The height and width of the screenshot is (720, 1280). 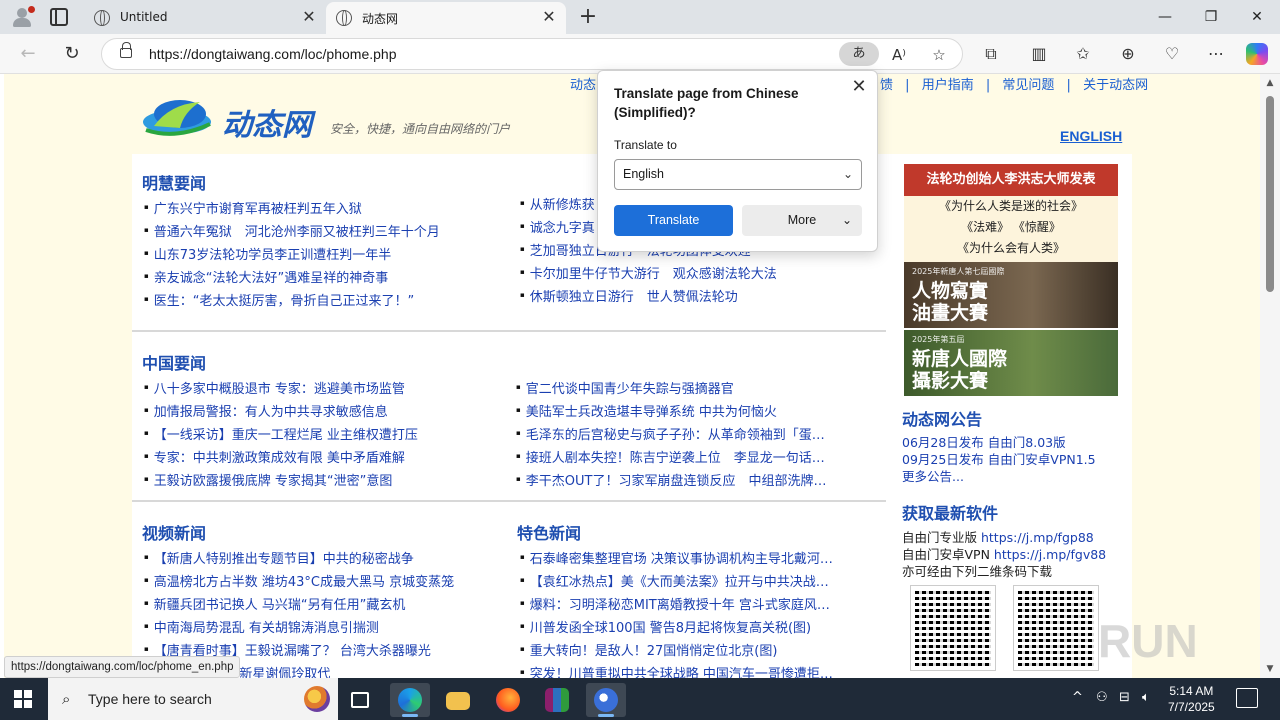 What do you see at coordinates (1270, 83) in the screenshot?
I see `scroll-up-icon: ▲` at bounding box center [1270, 83].